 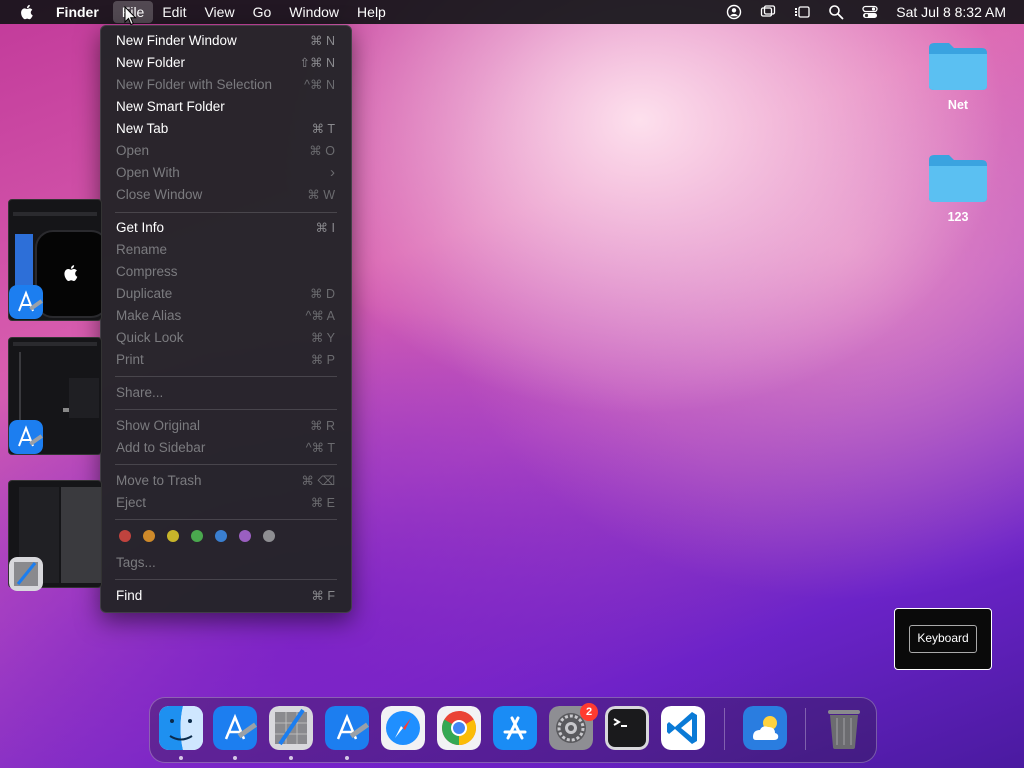 I want to click on dock-terminal, so click(x=627, y=728).